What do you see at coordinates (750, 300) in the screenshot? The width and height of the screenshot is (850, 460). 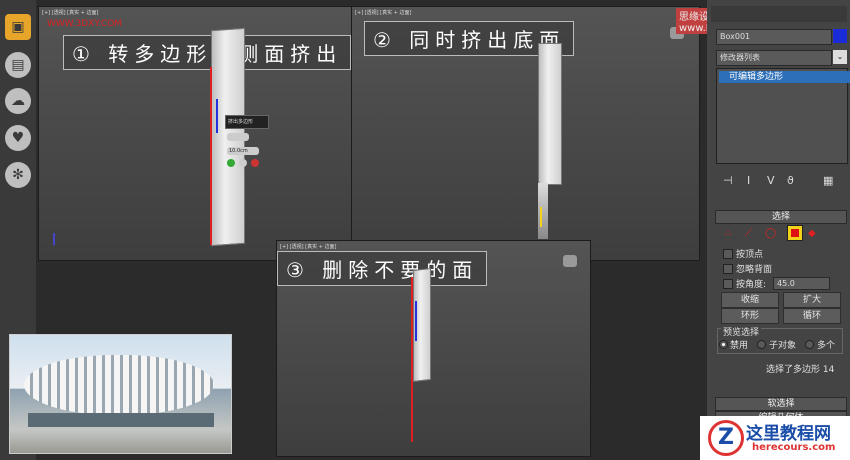 I see `shrink-button: 收缩` at bounding box center [750, 300].